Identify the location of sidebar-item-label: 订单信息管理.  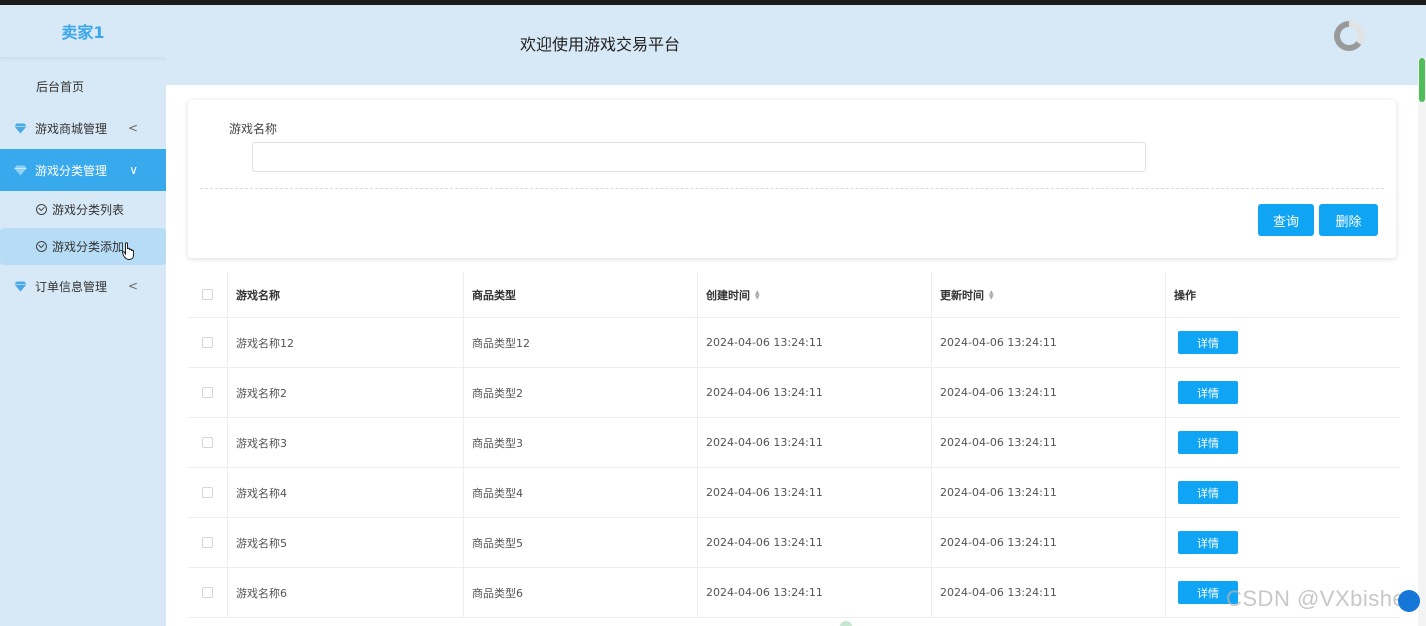
(71, 286).